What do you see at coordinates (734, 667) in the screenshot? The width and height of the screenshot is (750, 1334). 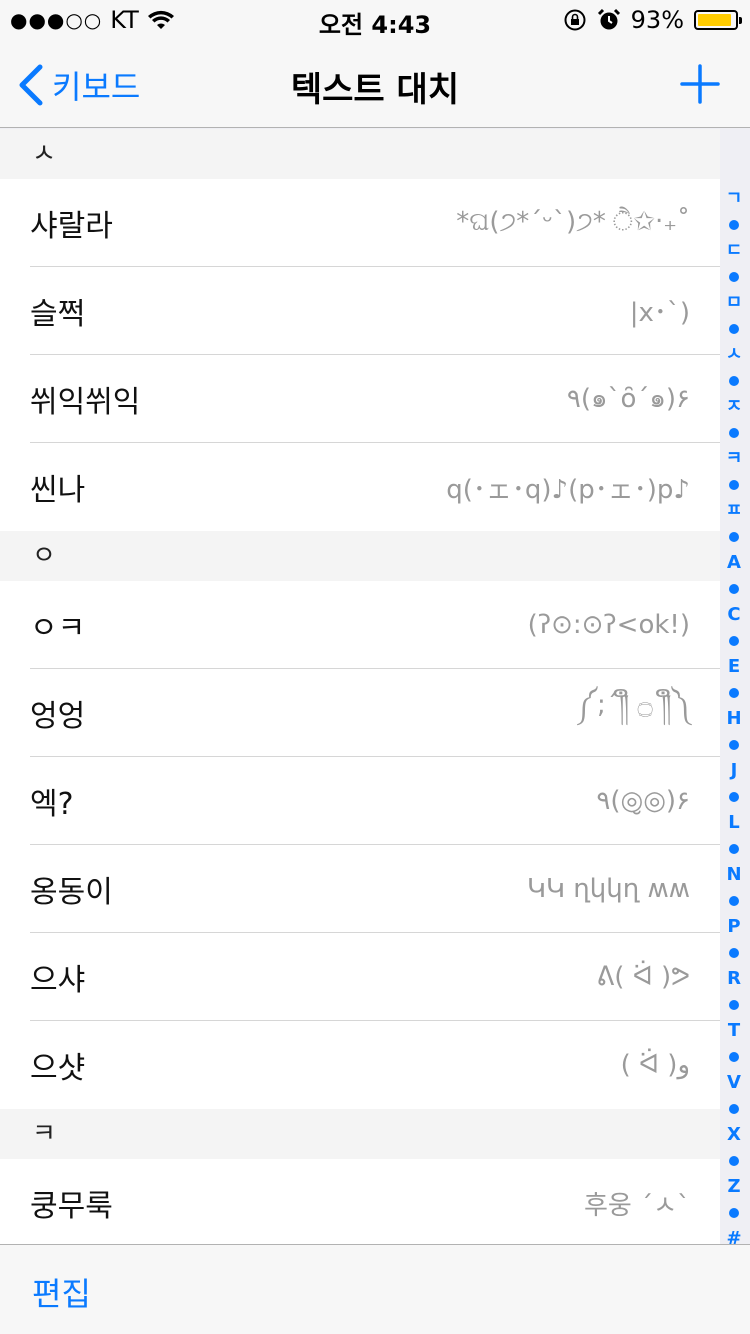 I see `index-letter: E` at bounding box center [734, 667].